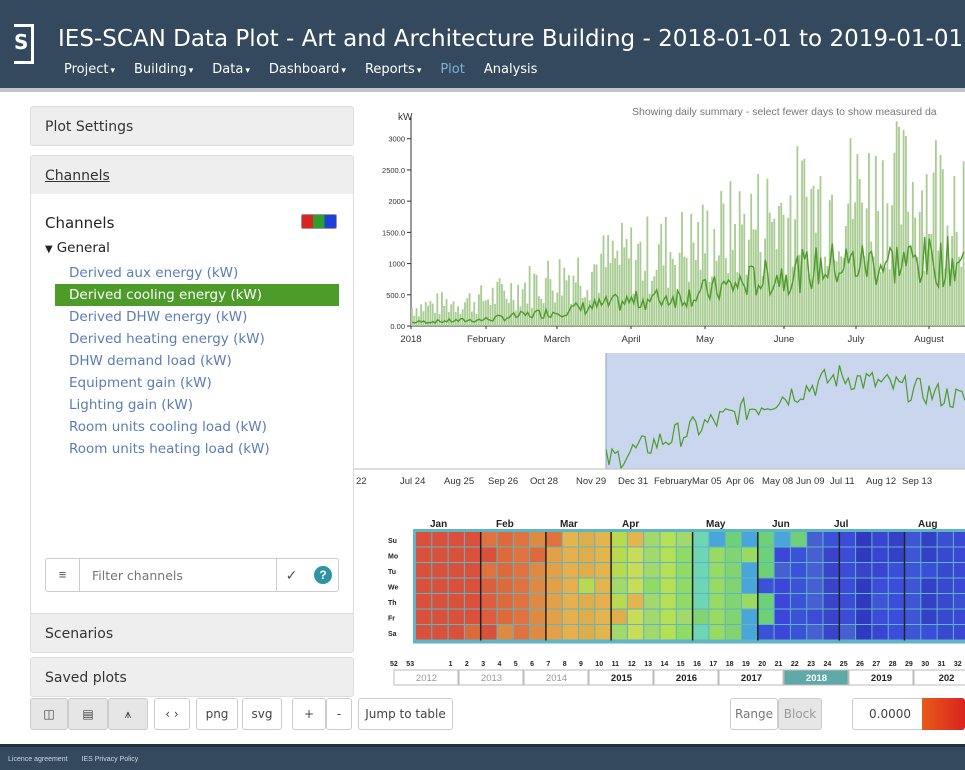 Image resolution: width=965 pixels, height=770 pixels. Describe the element at coordinates (88, 714) in the screenshot. I see `layout-button: ▤` at that location.